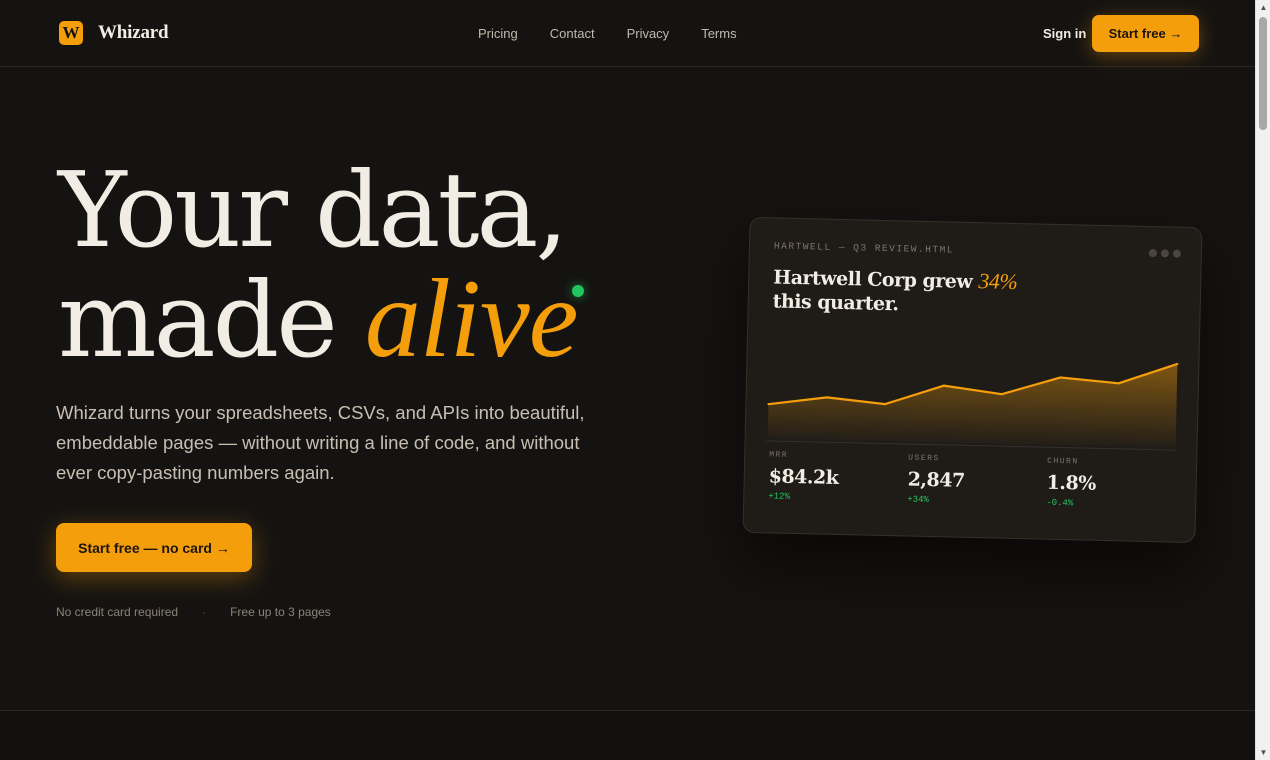  What do you see at coordinates (1262, 380) in the screenshot?
I see `page-scrollbar: ▲ ▼` at bounding box center [1262, 380].